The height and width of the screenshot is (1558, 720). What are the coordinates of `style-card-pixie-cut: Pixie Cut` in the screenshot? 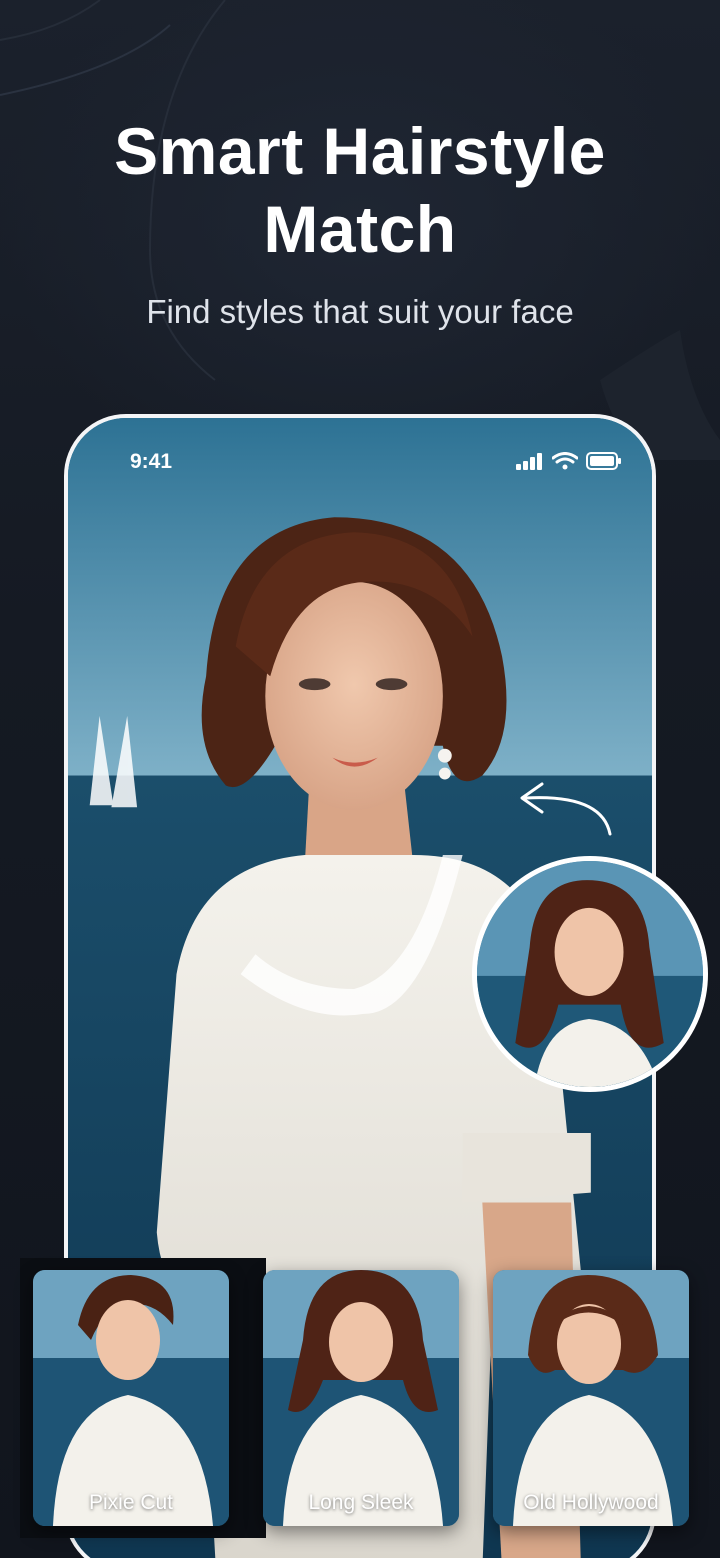 It's located at (131, 1398).